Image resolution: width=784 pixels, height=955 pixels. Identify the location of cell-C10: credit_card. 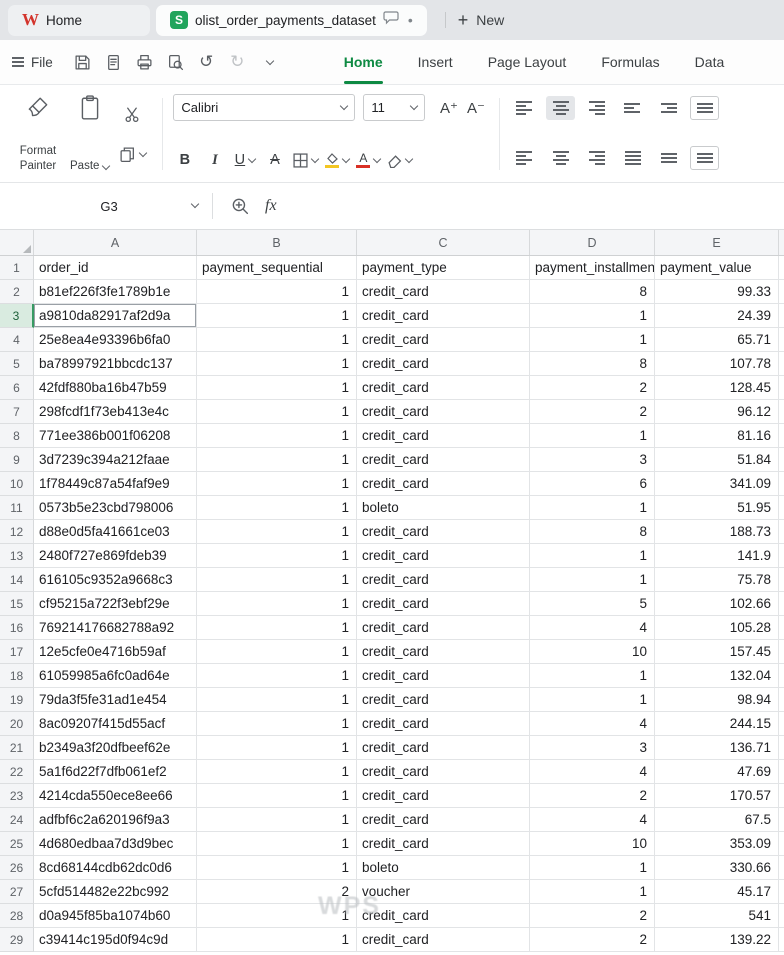
(443, 484).